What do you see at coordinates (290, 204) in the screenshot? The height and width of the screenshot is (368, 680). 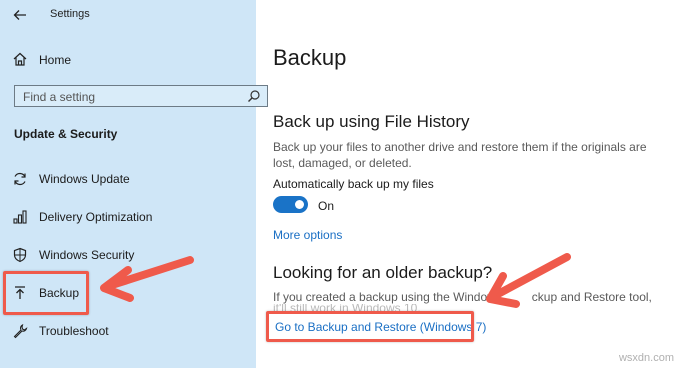 I see `auto-backup-toggle` at bounding box center [290, 204].